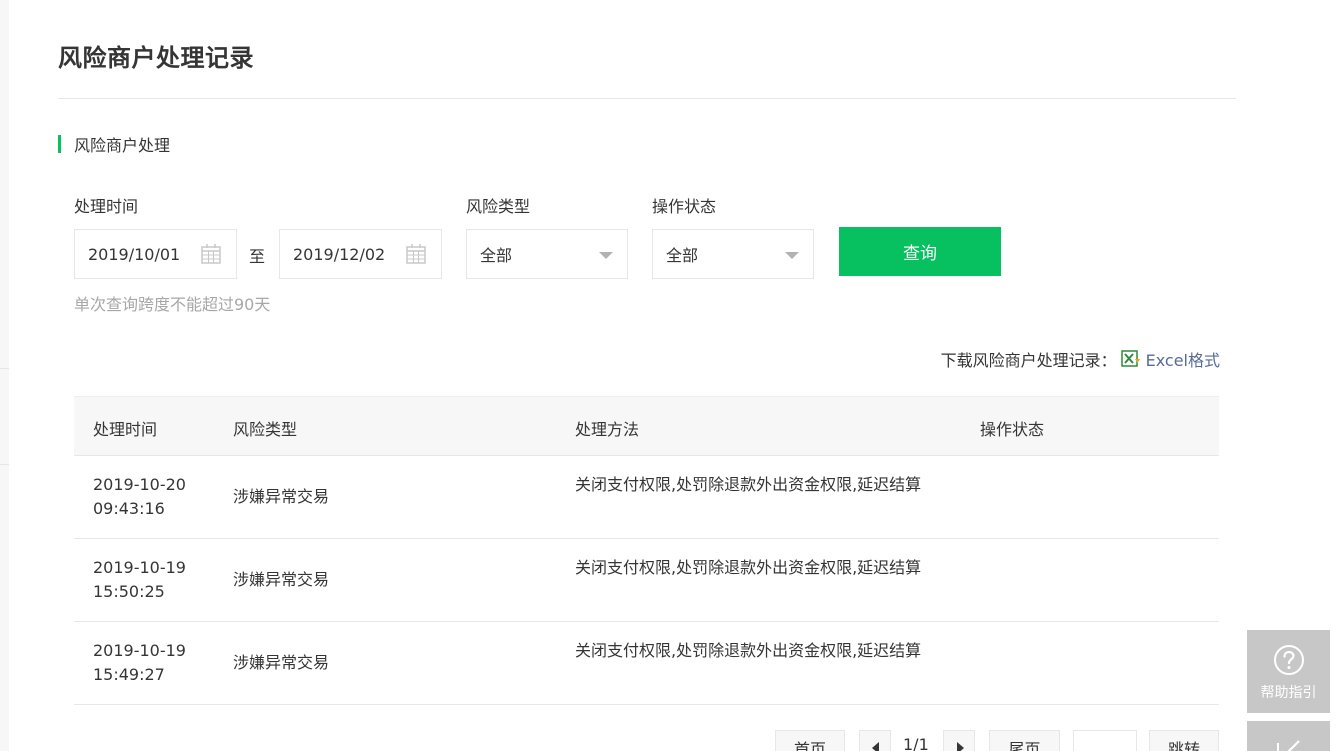 The image size is (1340, 751). What do you see at coordinates (4, 375) in the screenshot?
I see `left-sidebar-strip` at bounding box center [4, 375].